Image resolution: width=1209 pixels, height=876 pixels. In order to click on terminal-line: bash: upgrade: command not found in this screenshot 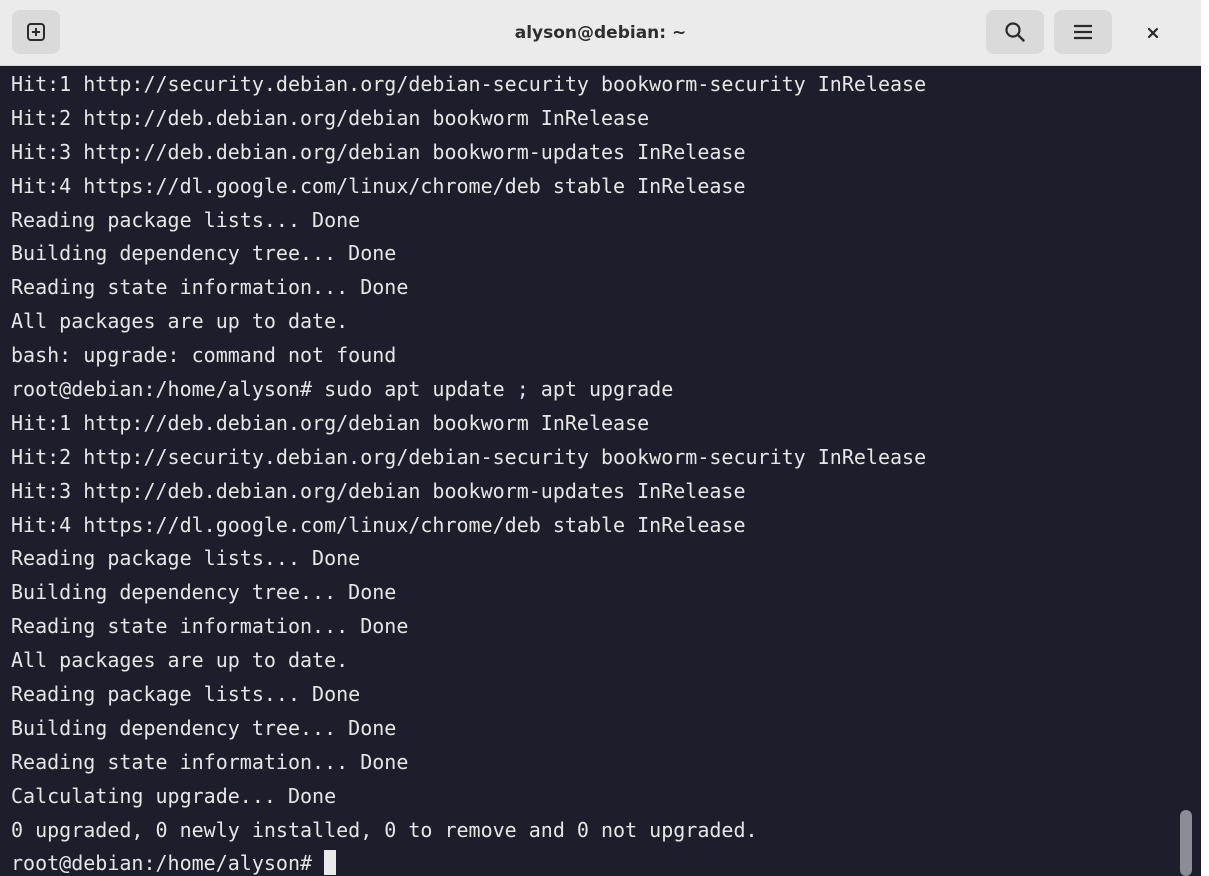, I will do `click(204, 355)`.